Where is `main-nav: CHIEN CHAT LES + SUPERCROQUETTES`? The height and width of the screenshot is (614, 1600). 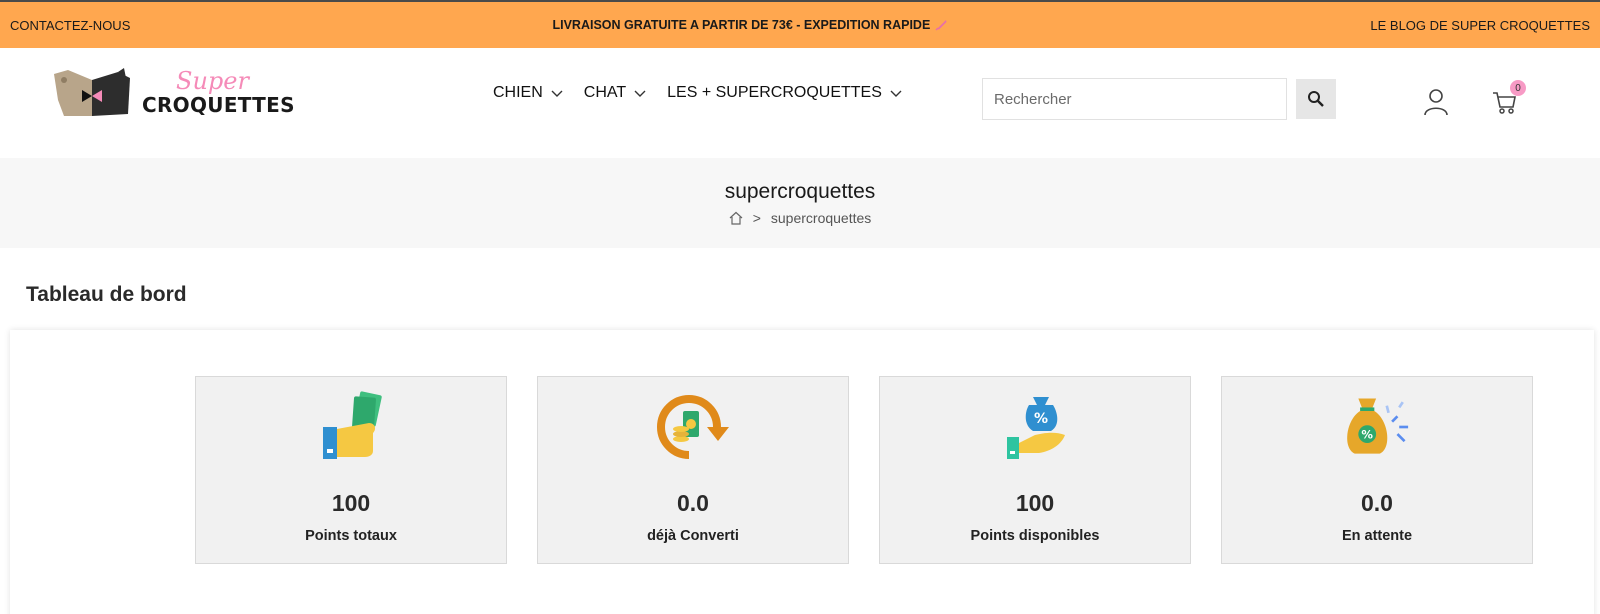 main-nav: CHIEN CHAT LES + SUPERCROQUETTES is located at coordinates (698, 93).